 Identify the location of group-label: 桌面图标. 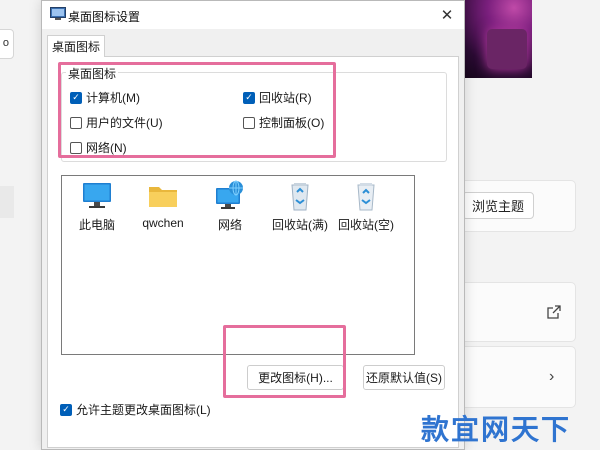
(92, 73).